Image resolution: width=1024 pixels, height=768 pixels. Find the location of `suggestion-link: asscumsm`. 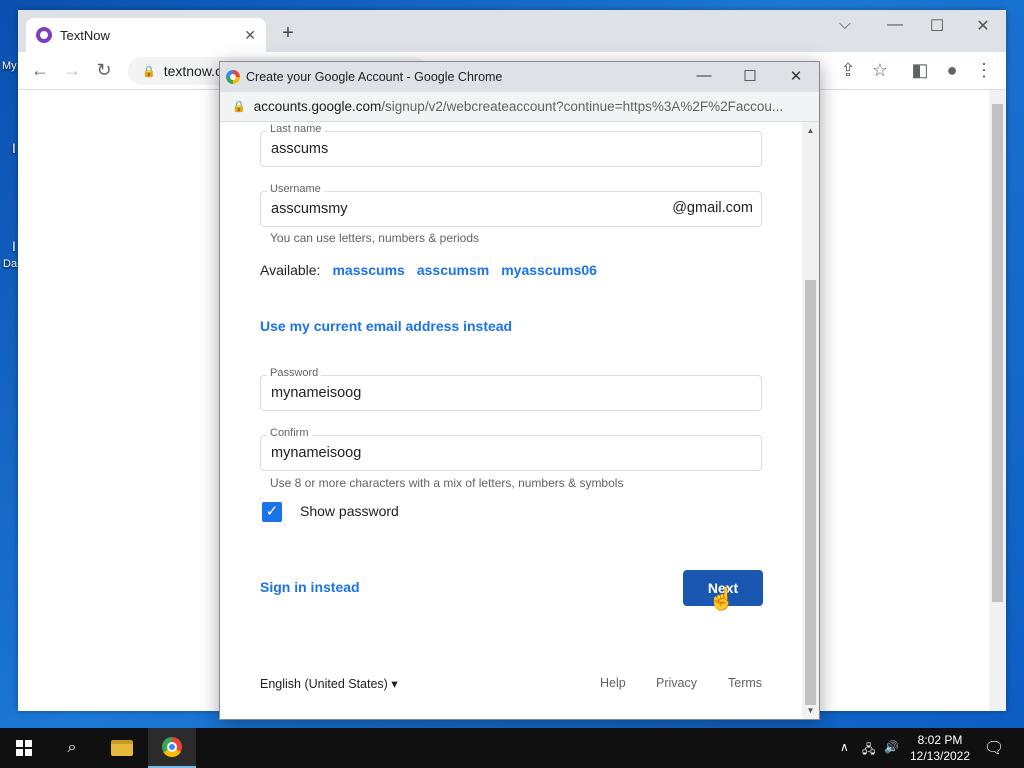

suggestion-link: asscumsm is located at coordinates (453, 270).